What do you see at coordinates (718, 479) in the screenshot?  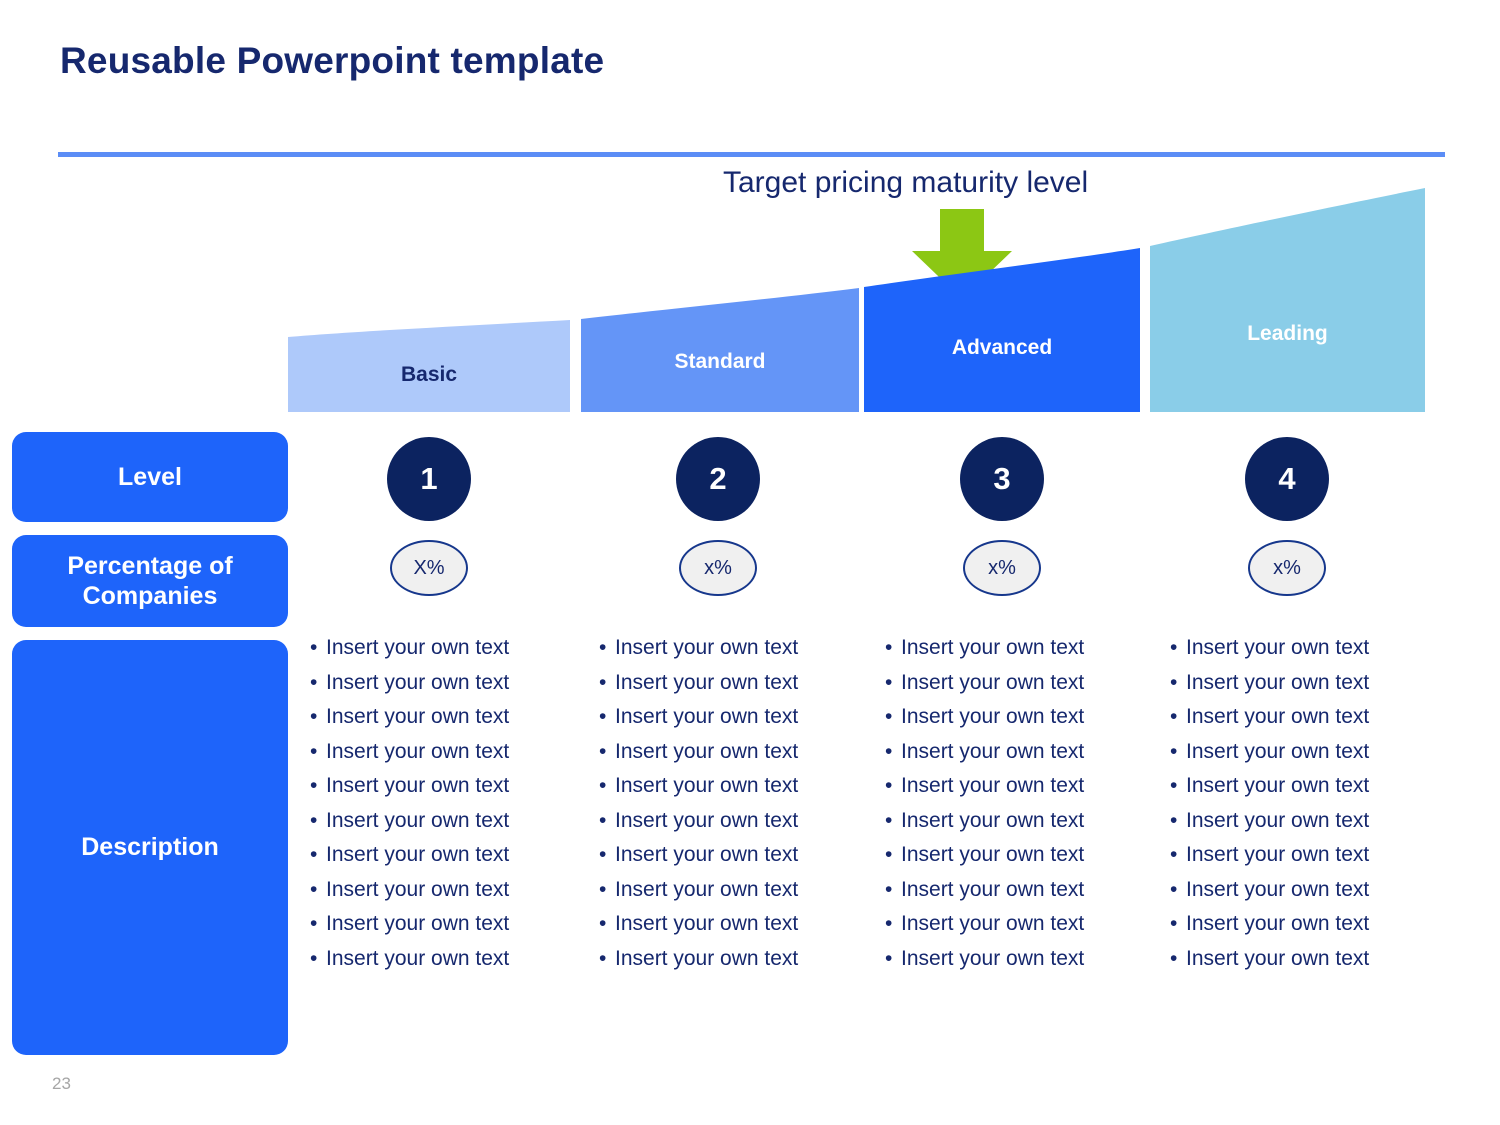 I see `level-circle-2: 2` at bounding box center [718, 479].